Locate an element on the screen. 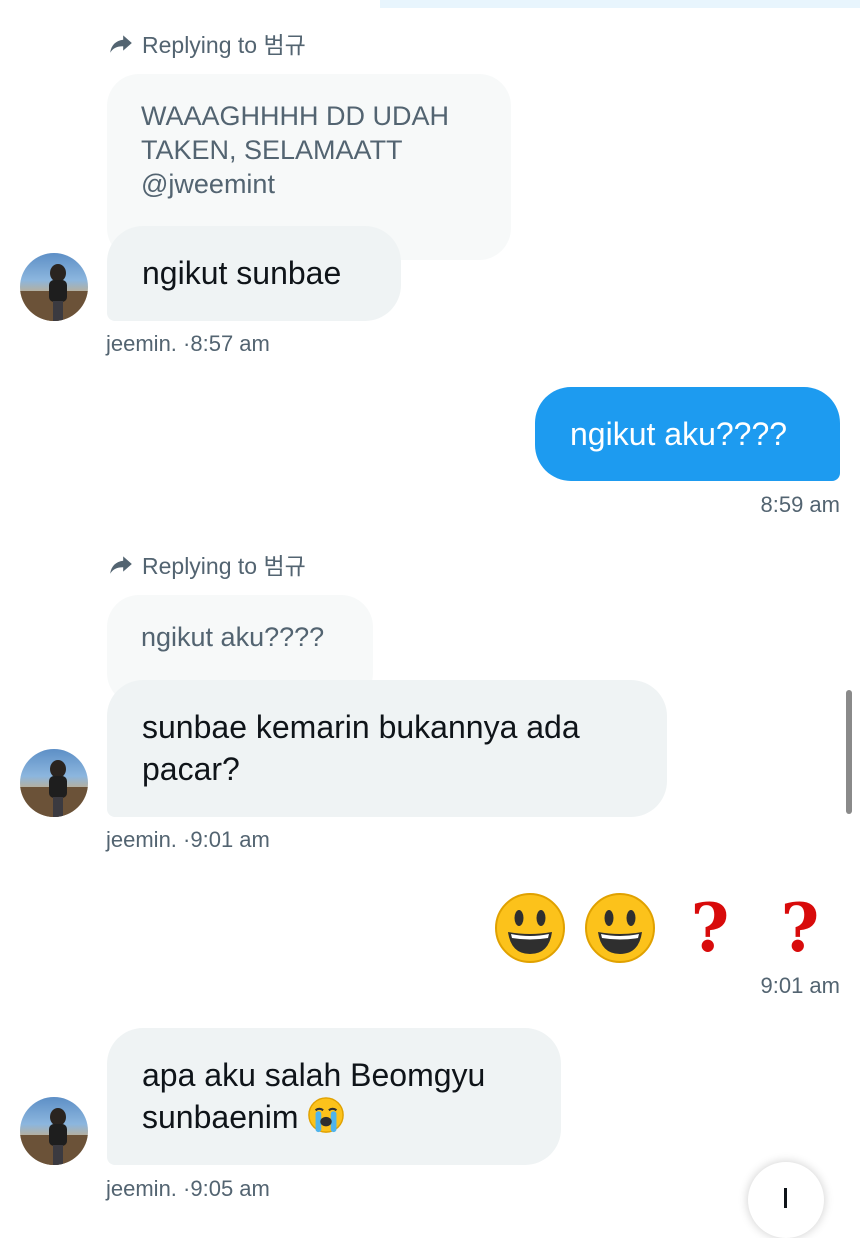  timestamp: 9:01 am is located at coordinates (800, 985).